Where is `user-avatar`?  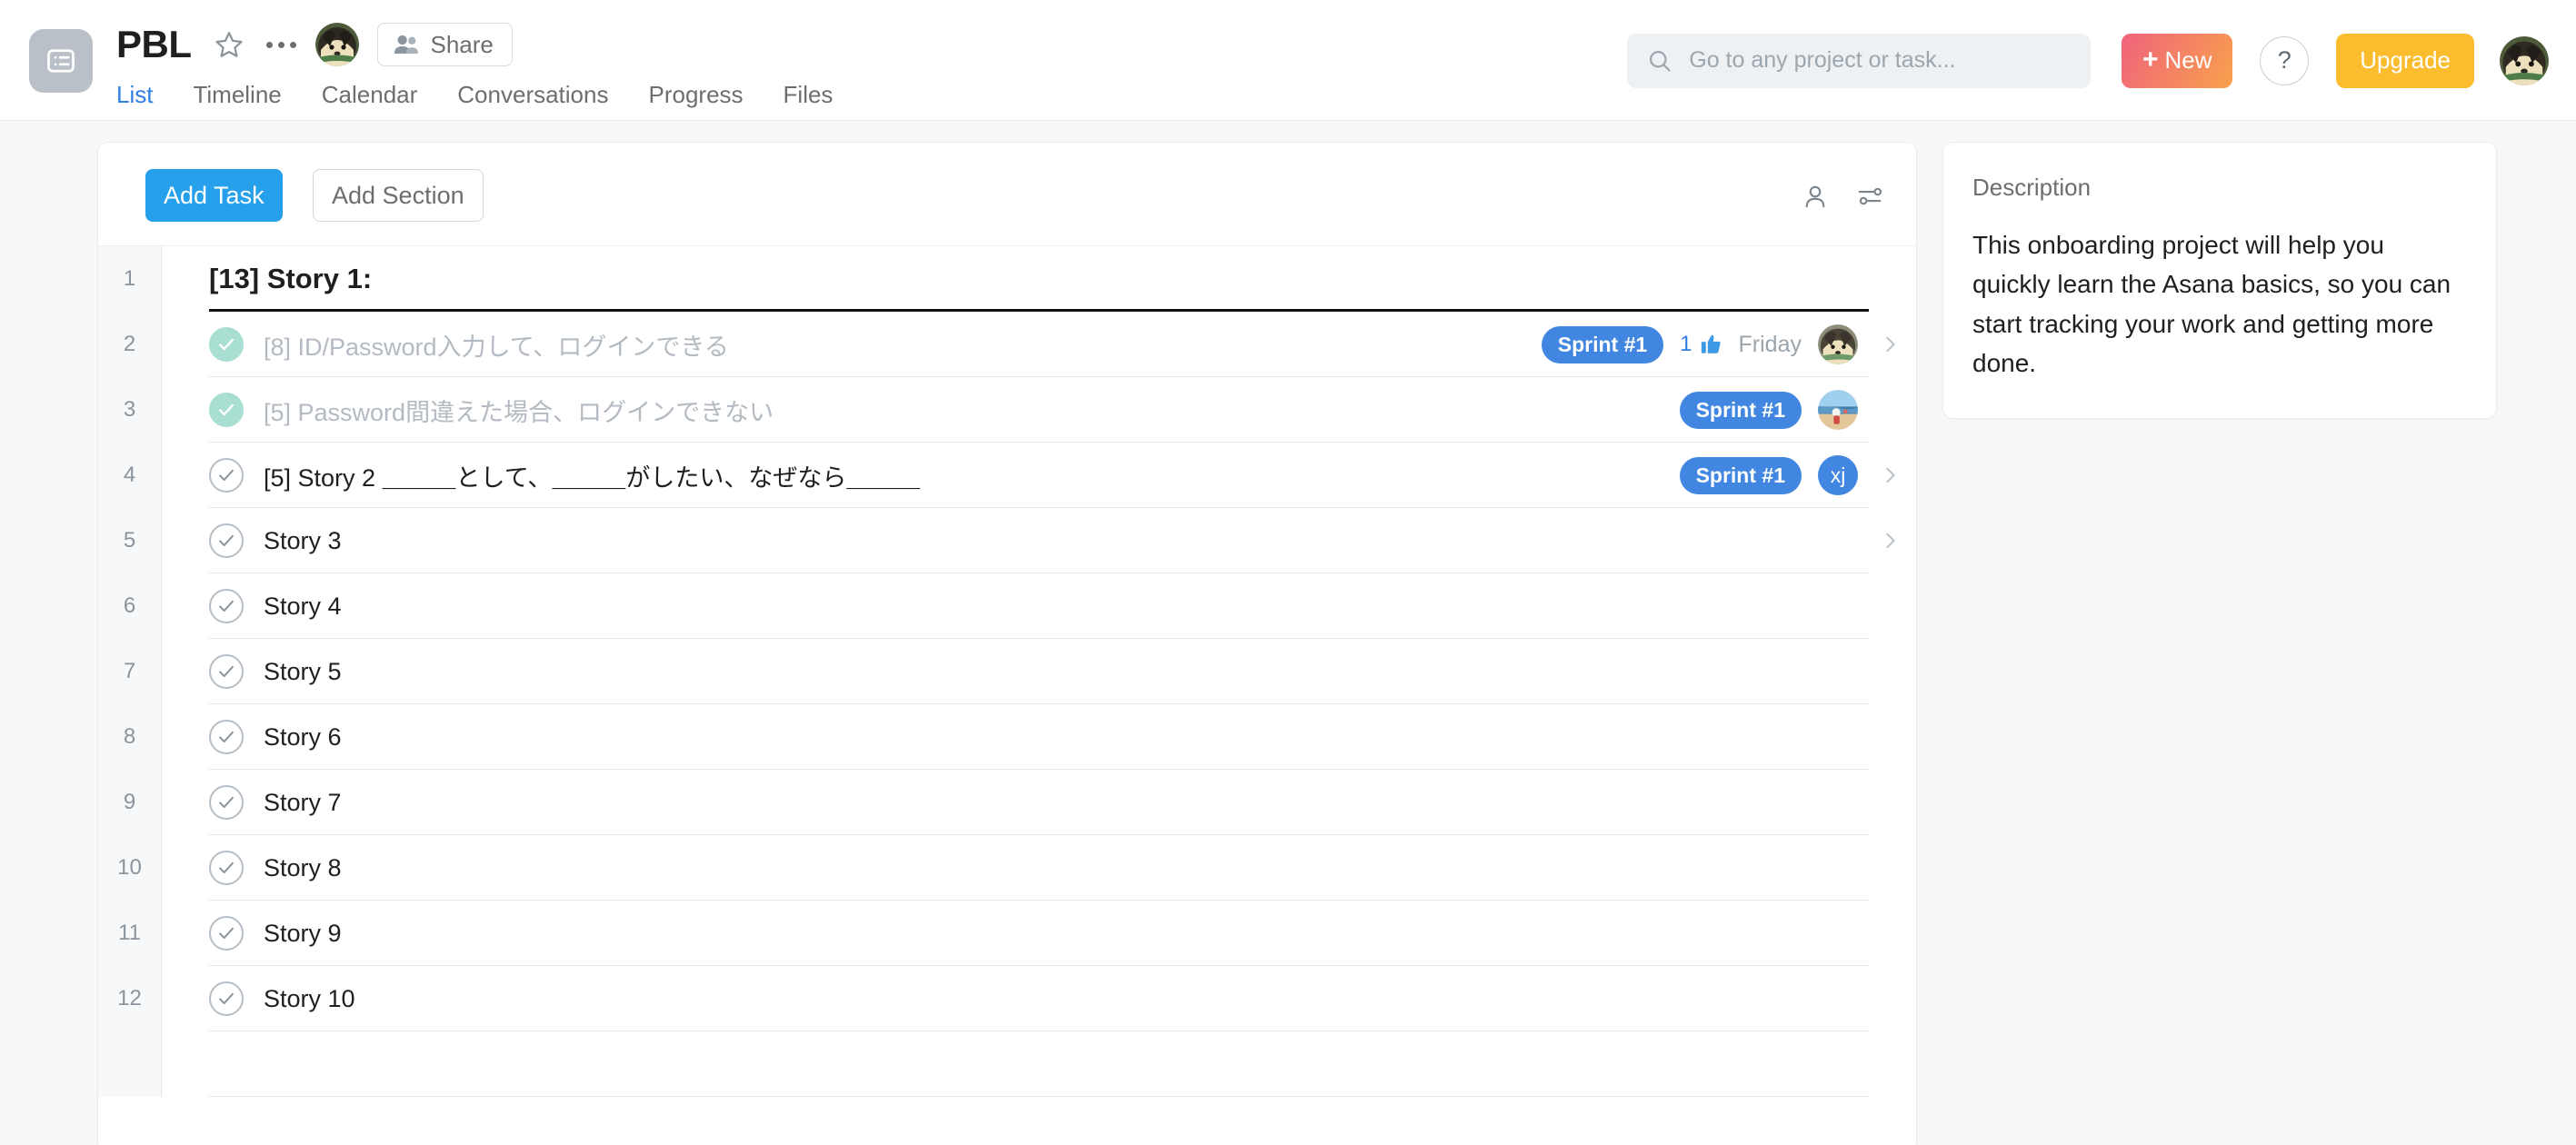
user-avatar is located at coordinates (2524, 60).